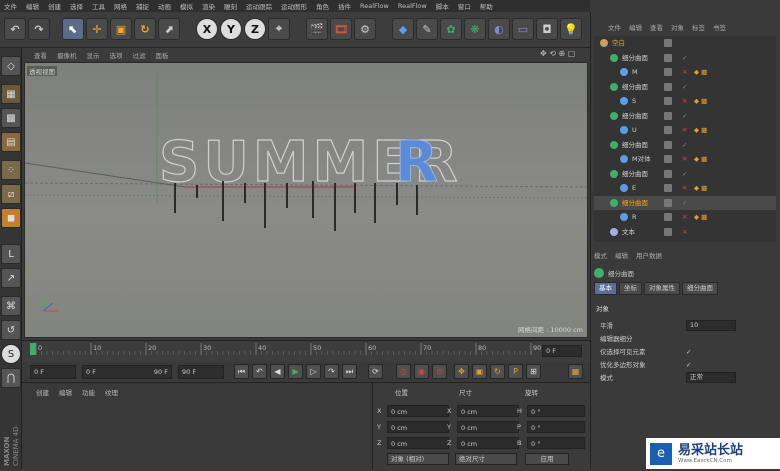 This screenshot has height=471, width=780. What do you see at coordinates (11, 354) in the screenshot?
I see `solo-icon: S` at bounding box center [11, 354].